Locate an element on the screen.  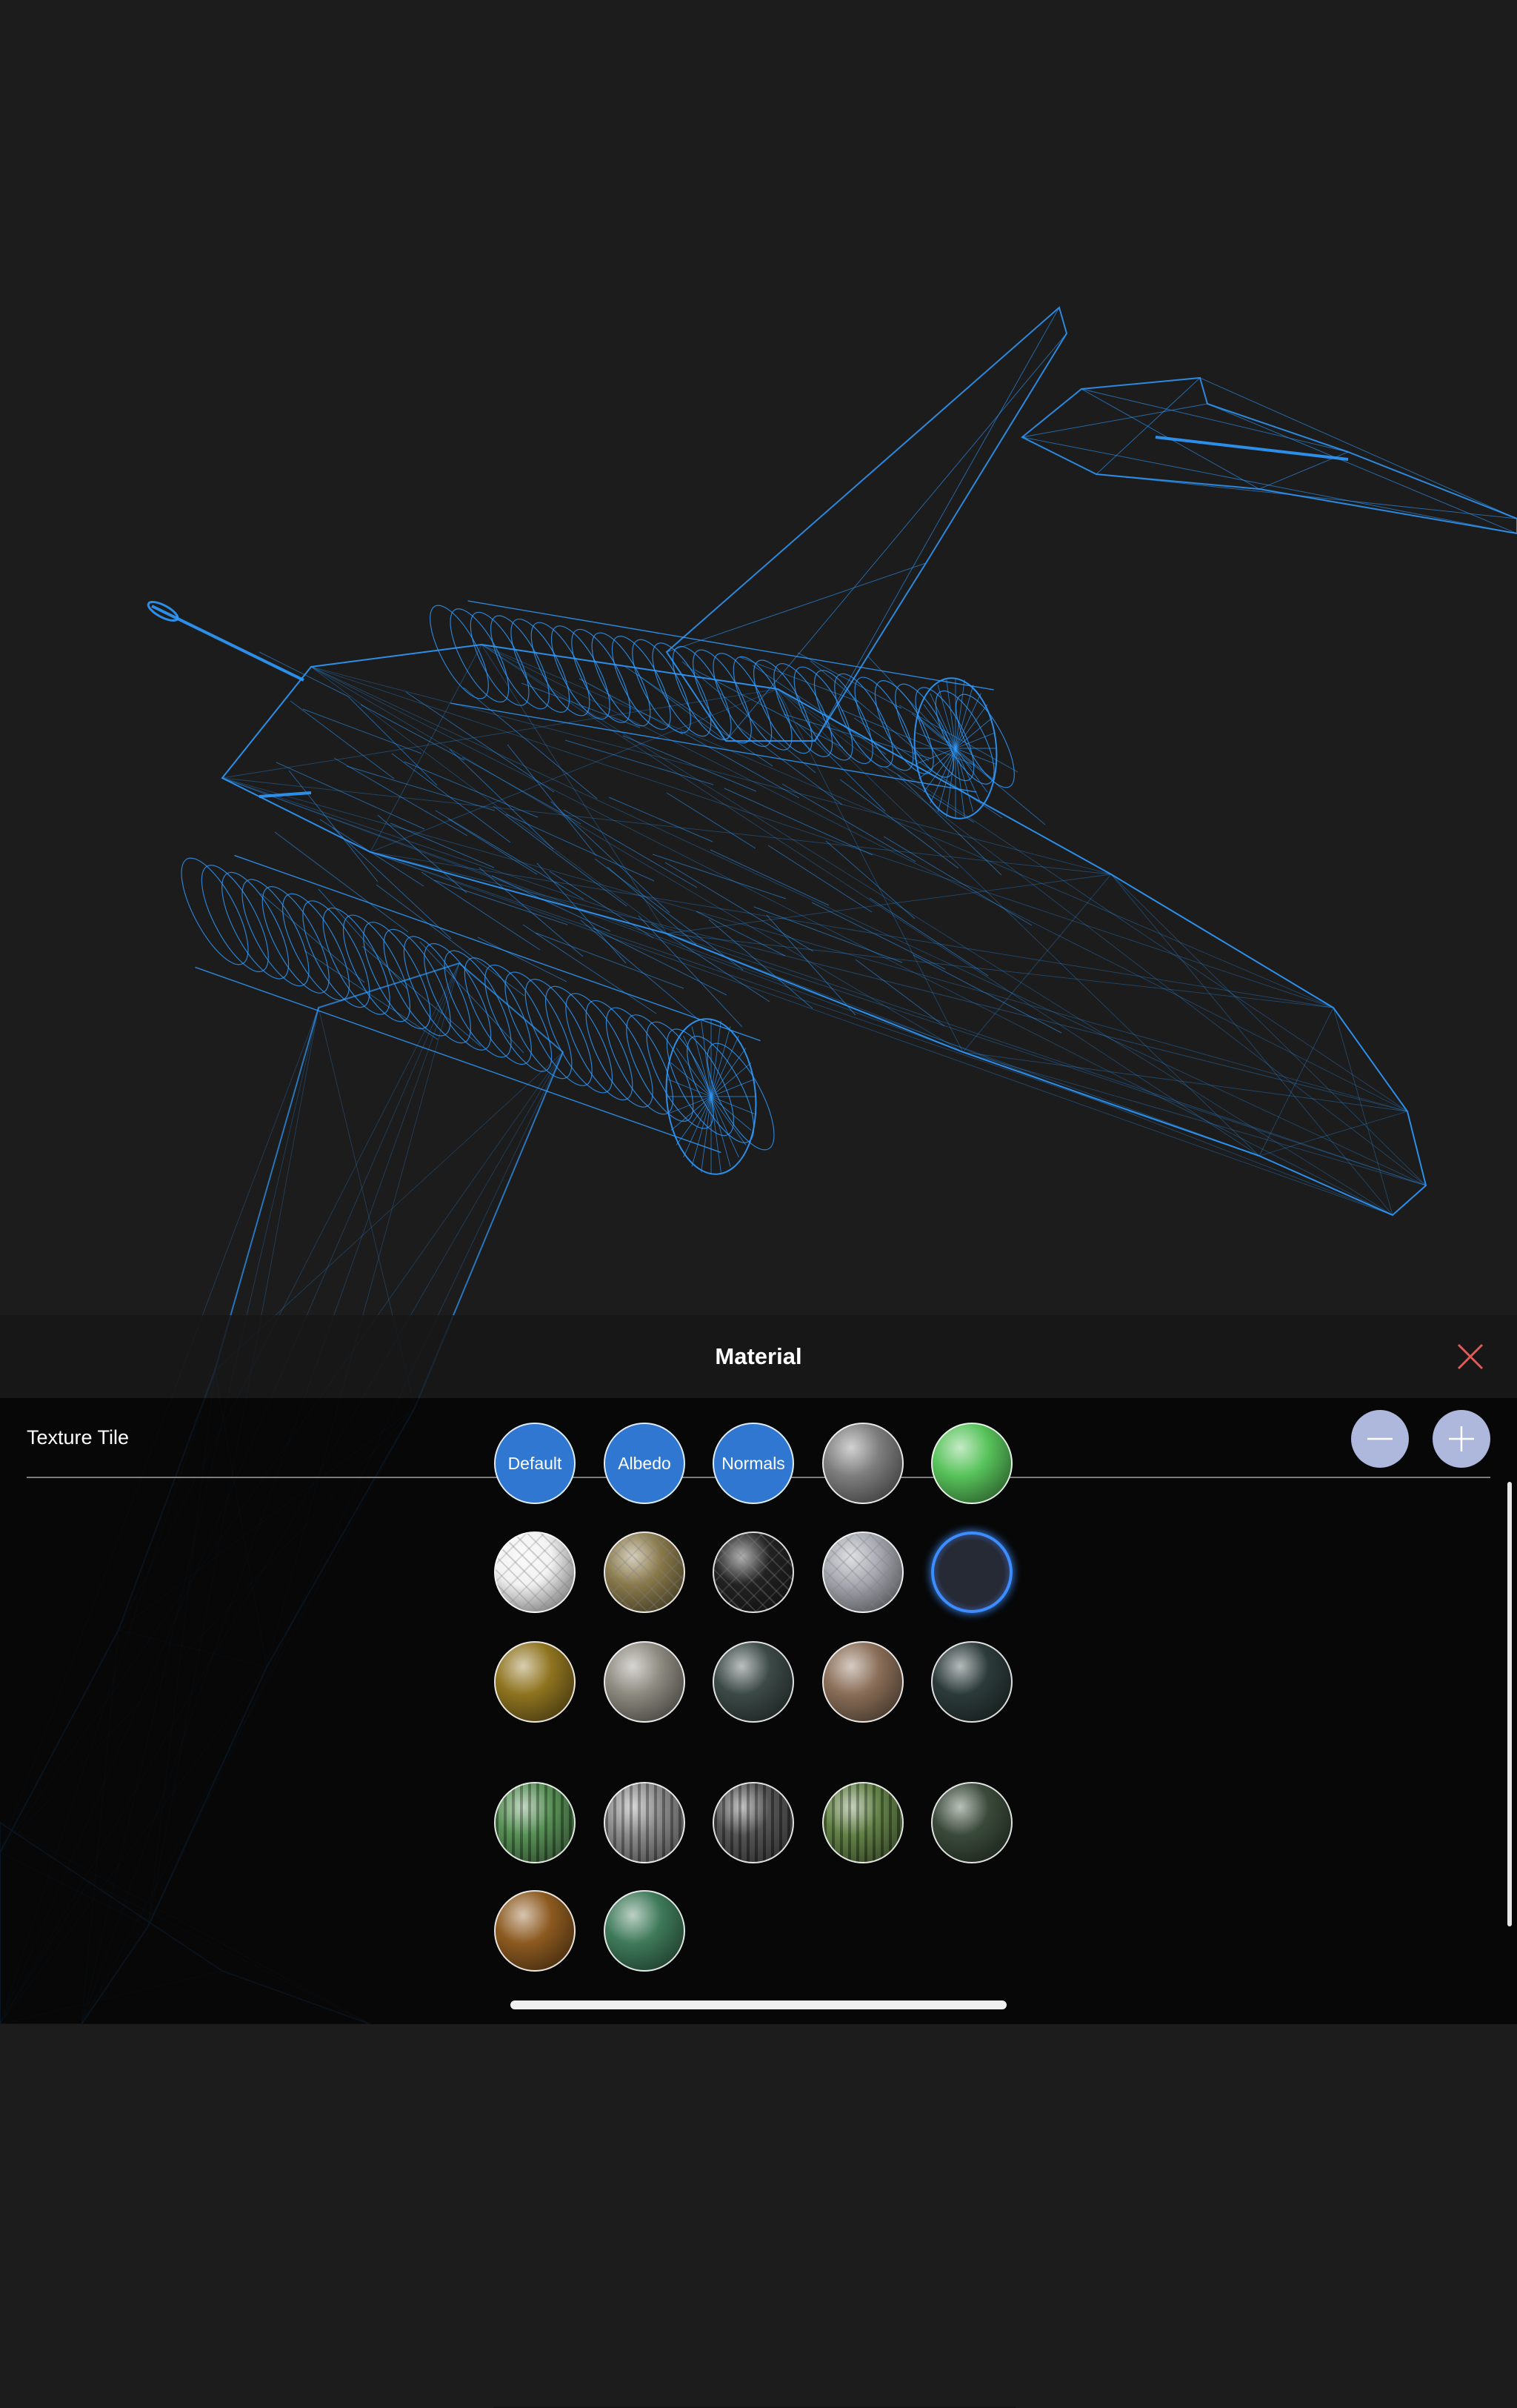
close-button is located at coordinates (1470, 1356).